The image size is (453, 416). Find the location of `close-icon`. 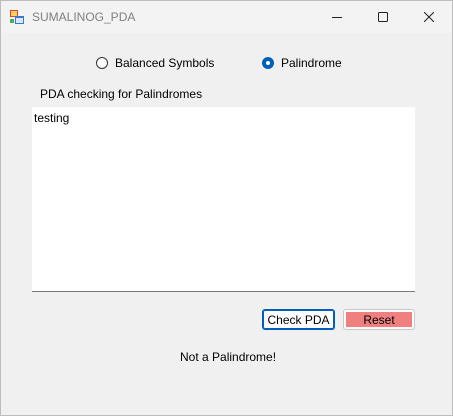

close-icon is located at coordinates (429, 17).